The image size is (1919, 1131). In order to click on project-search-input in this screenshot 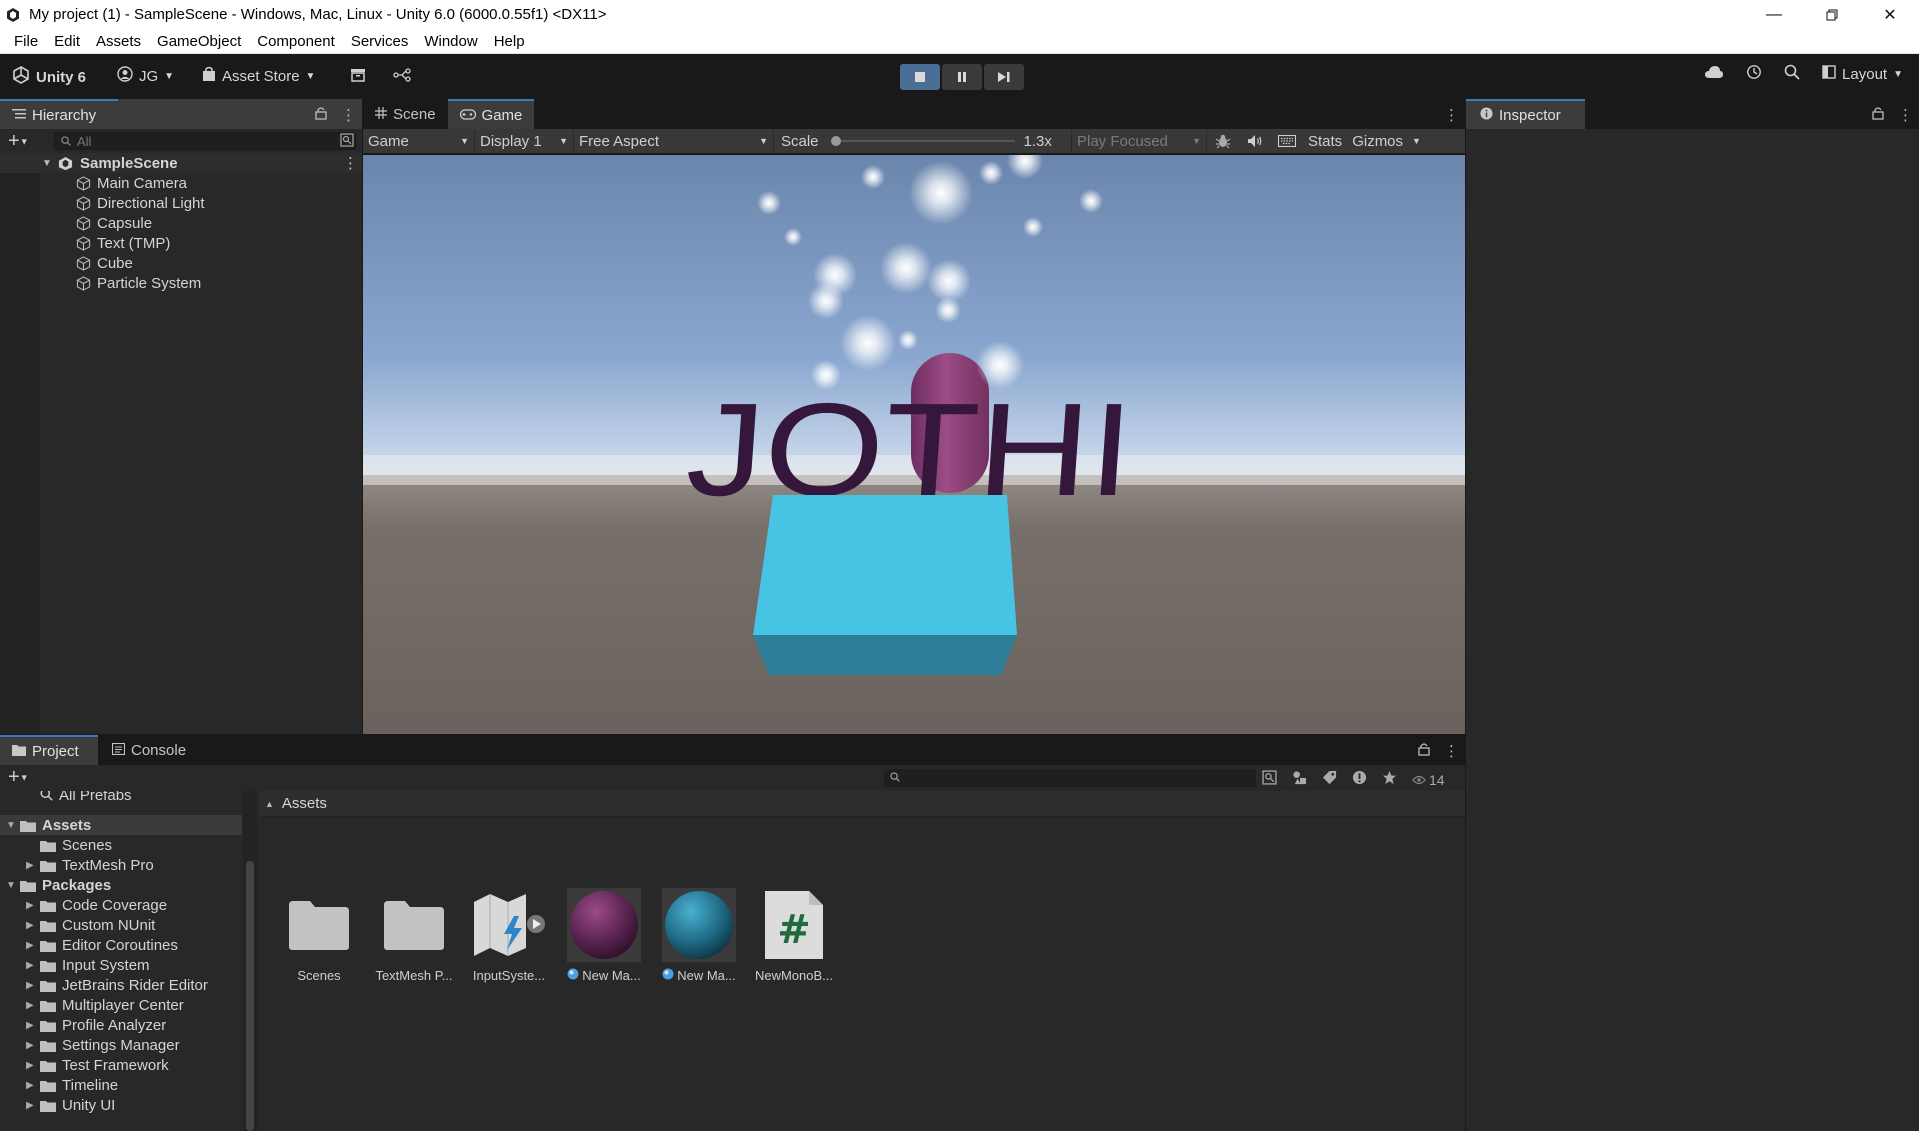, I will do `click(1070, 778)`.